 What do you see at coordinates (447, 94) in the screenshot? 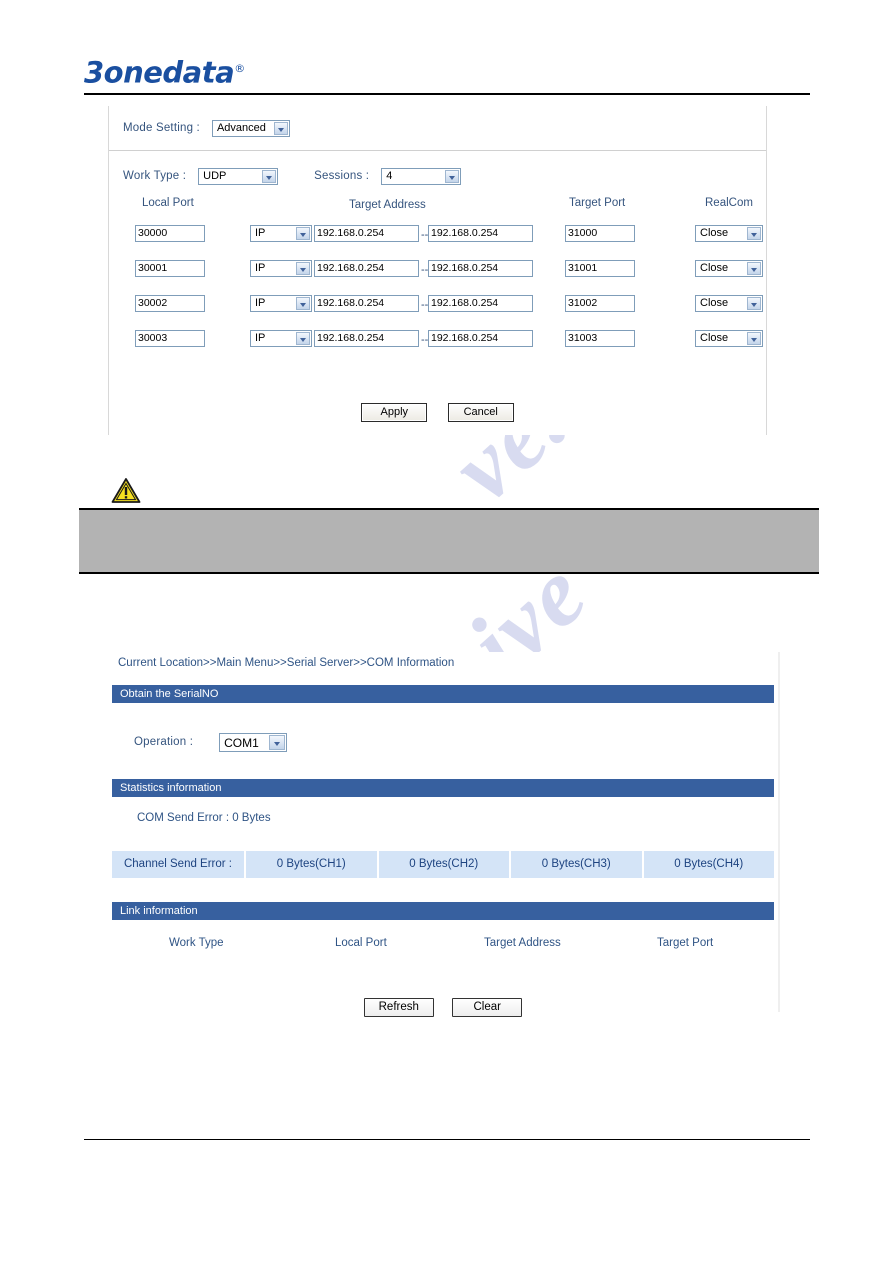
I see `header-divider` at bounding box center [447, 94].